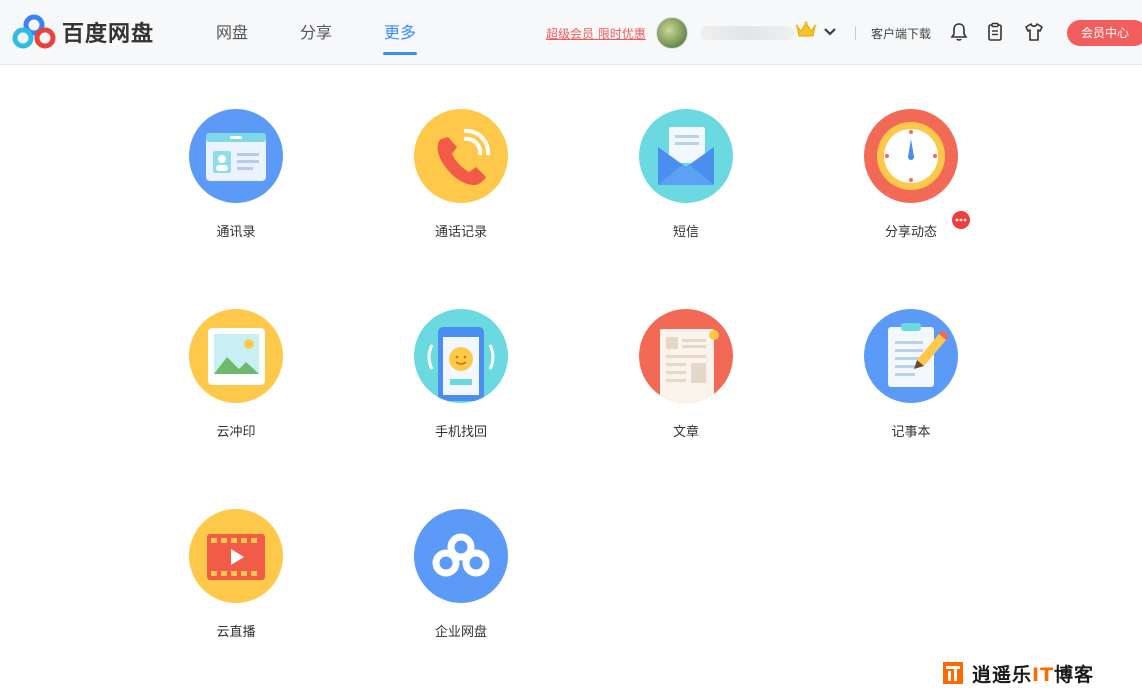 The height and width of the screenshot is (692, 1142). I want to click on clipboard-icon, so click(995, 32).